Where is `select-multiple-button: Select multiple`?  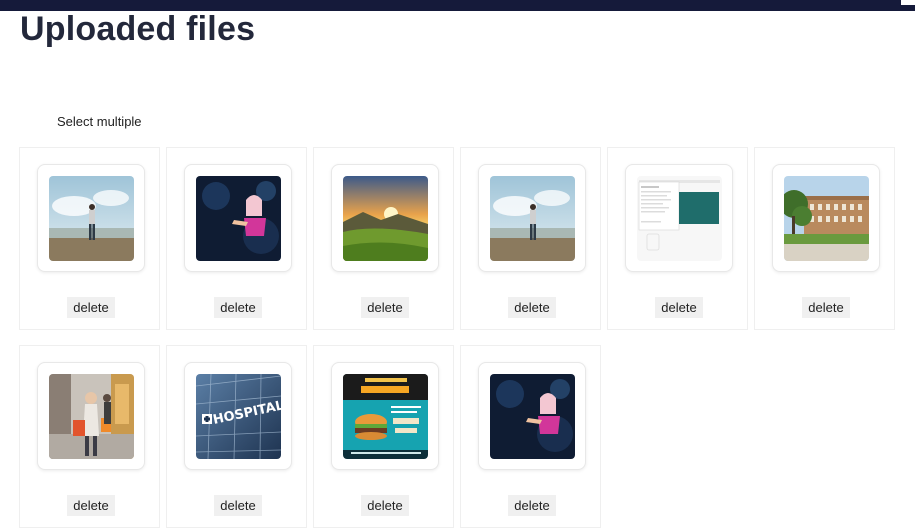 select-multiple-button: Select multiple is located at coordinates (99, 121).